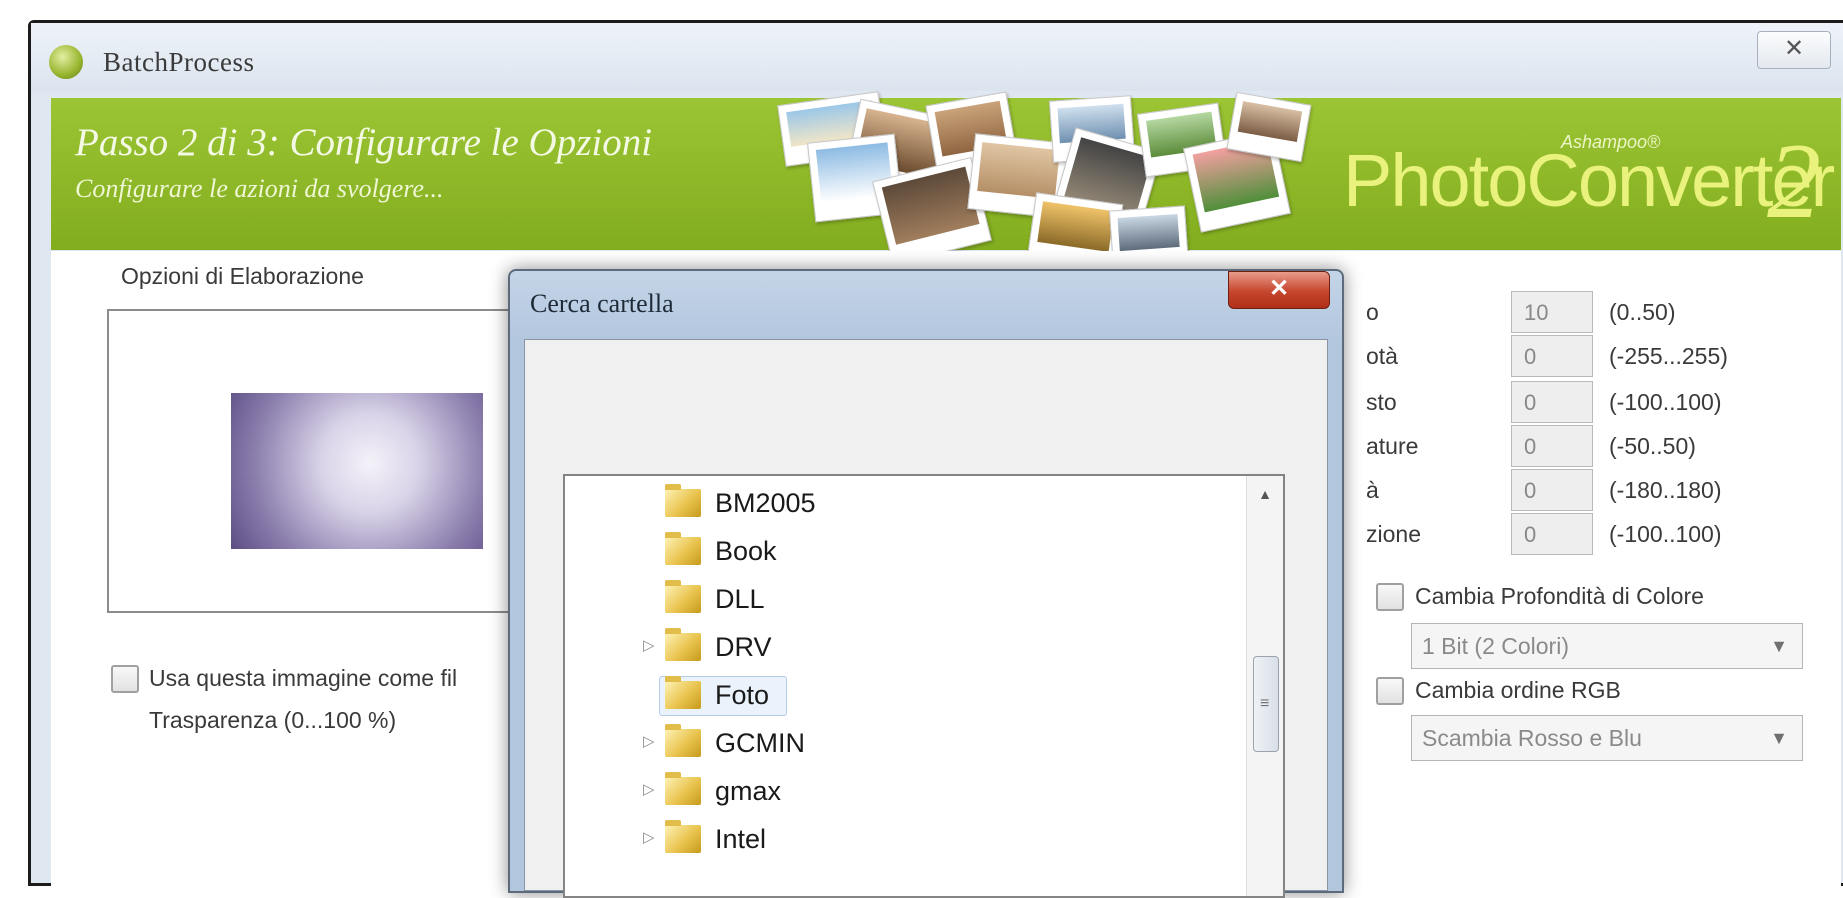 The height and width of the screenshot is (898, 1843). Describe the element at coordinates (760, 743) in the screenshot. I see `folder-name: GCMIN` at that location.